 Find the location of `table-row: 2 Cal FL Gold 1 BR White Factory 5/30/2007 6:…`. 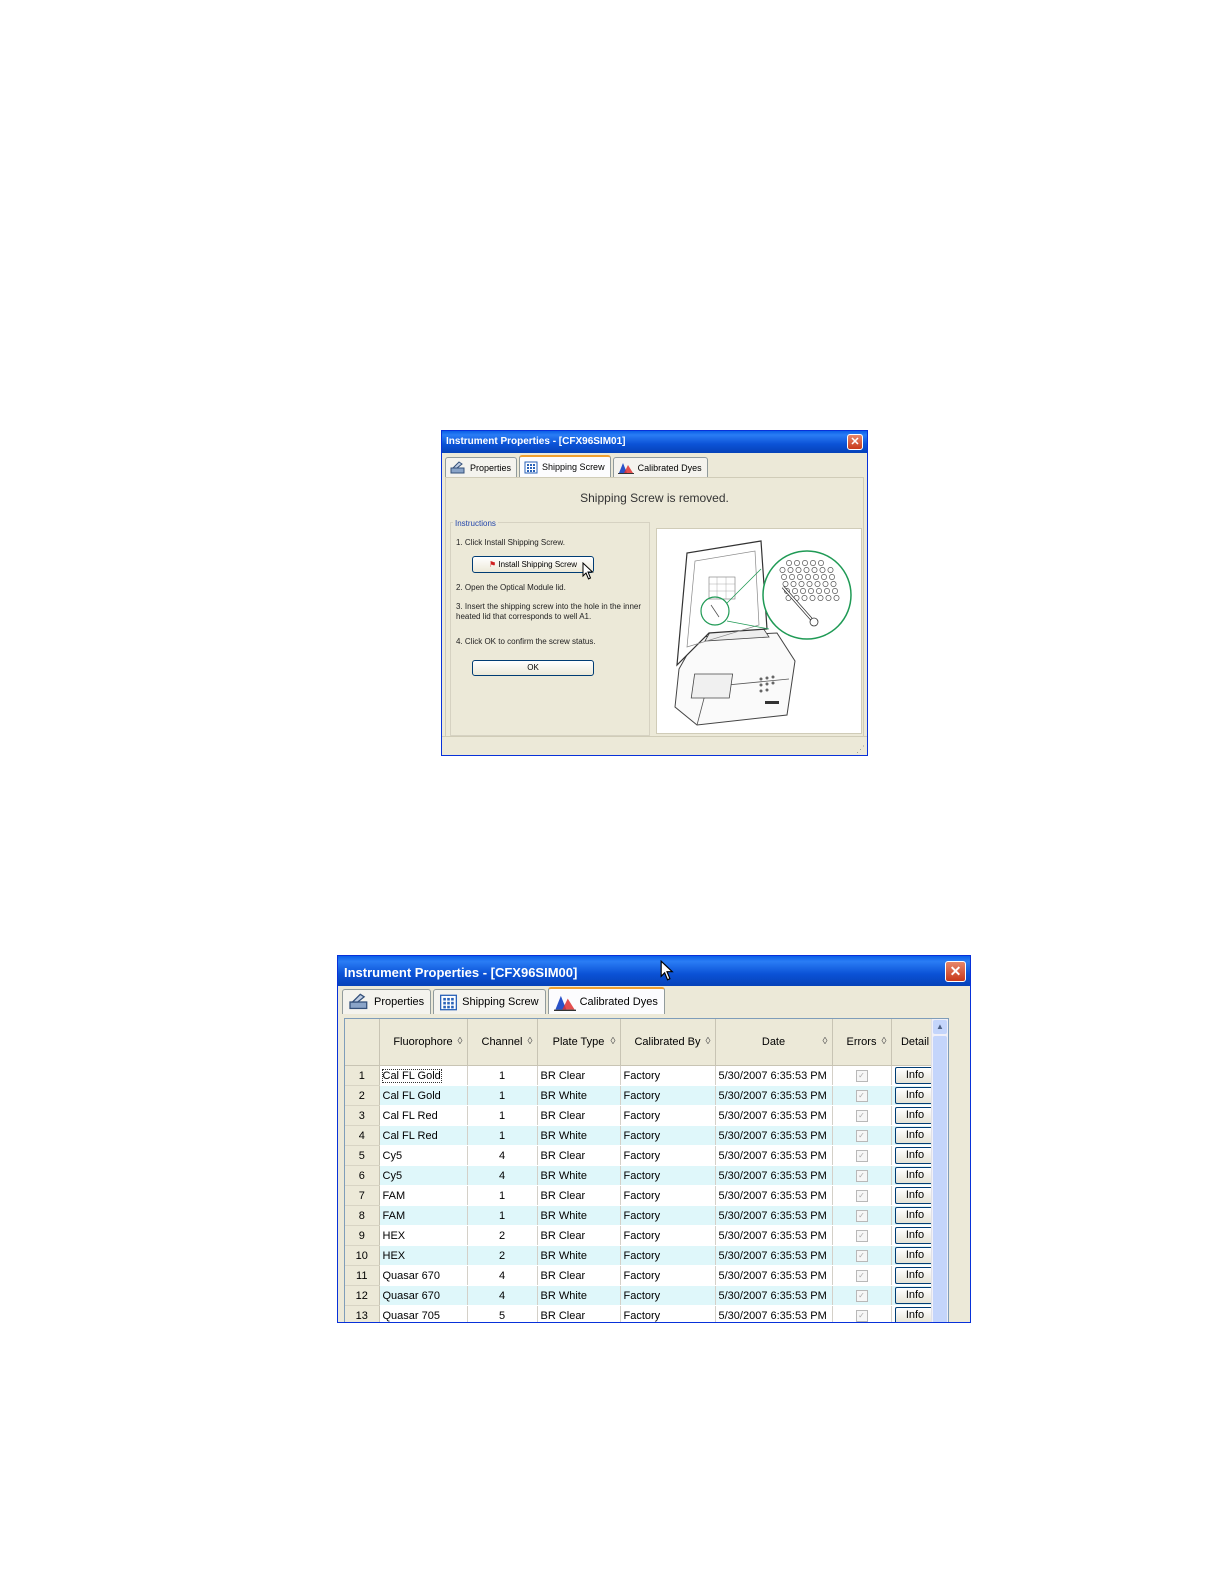

table-row: 2 Cal FL Gold 1 BR White Factory 5/30/2007 6:… is located at coordinates (642, 1095).